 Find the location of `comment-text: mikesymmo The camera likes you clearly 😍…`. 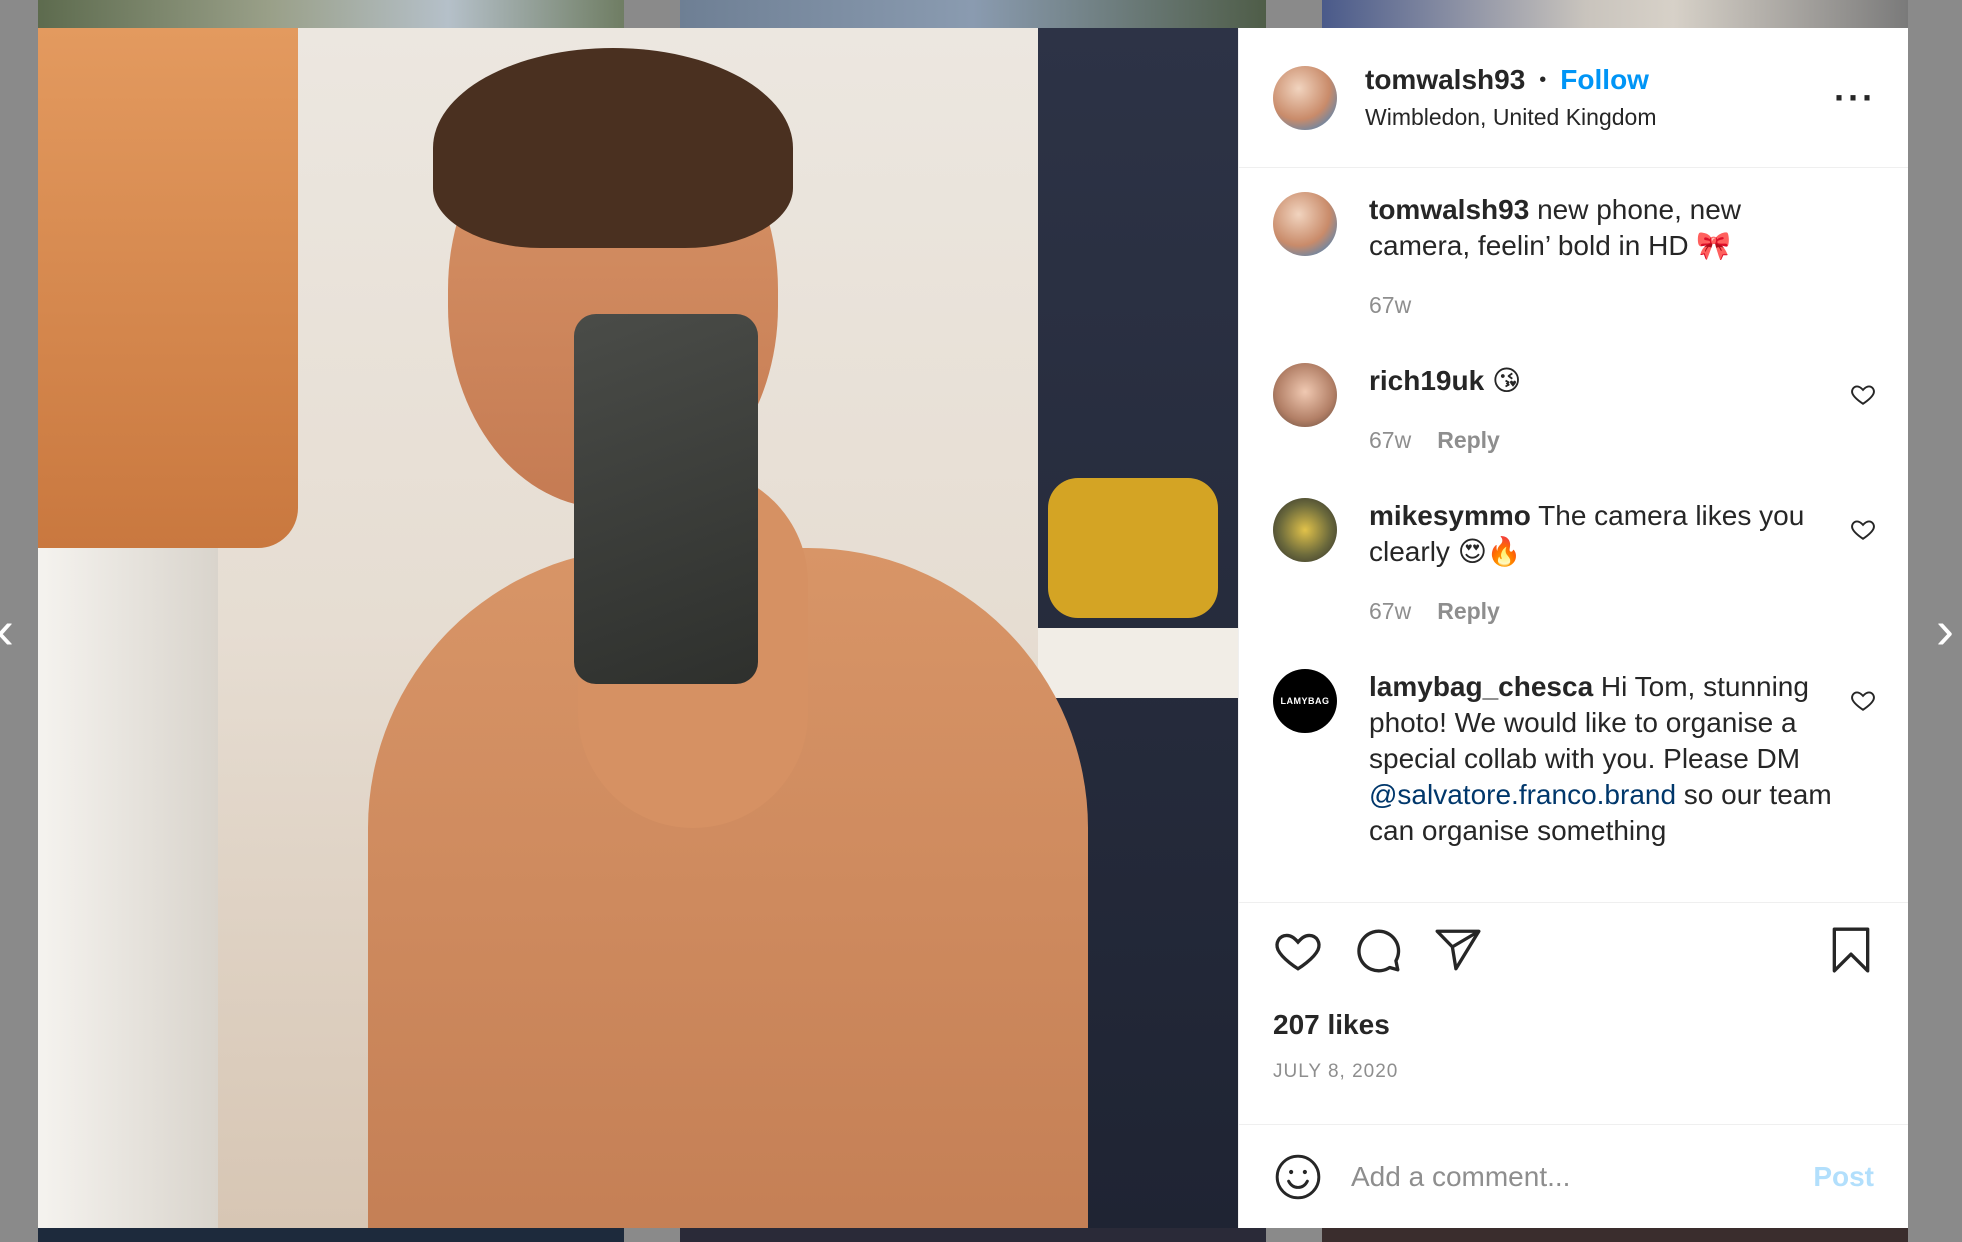

comment-text: mikesymmo The camera likes you clearly 😍… is located at coordinates (1602, 534).